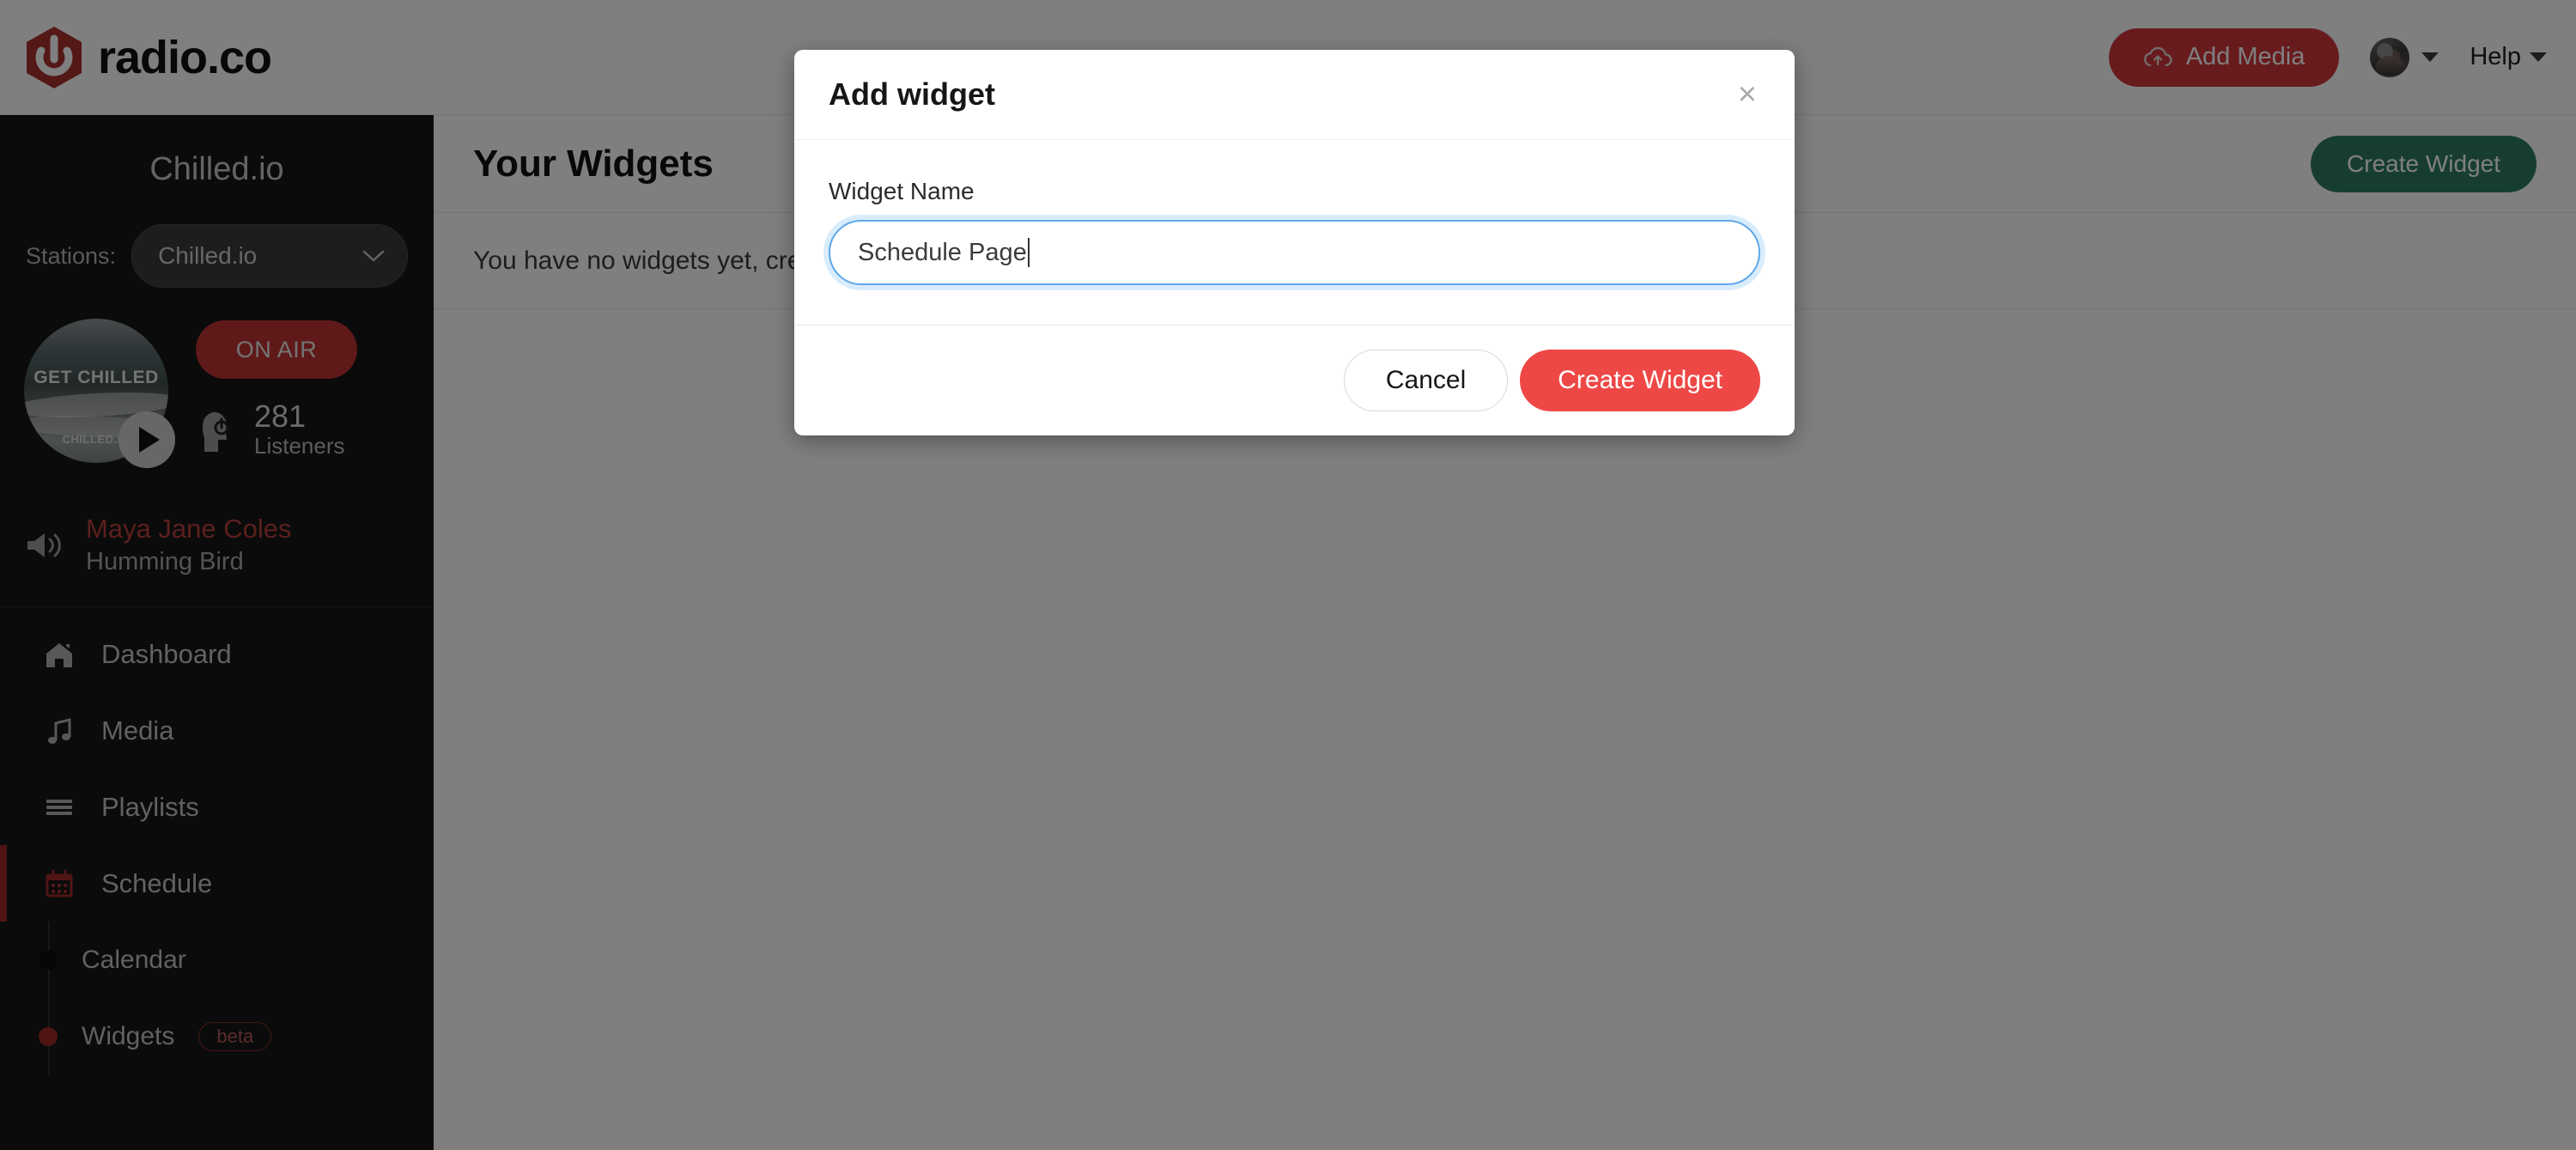  Describe the element at coordinates (1748, 94) in the screenshot. I see `close-icon: ×` at that location.